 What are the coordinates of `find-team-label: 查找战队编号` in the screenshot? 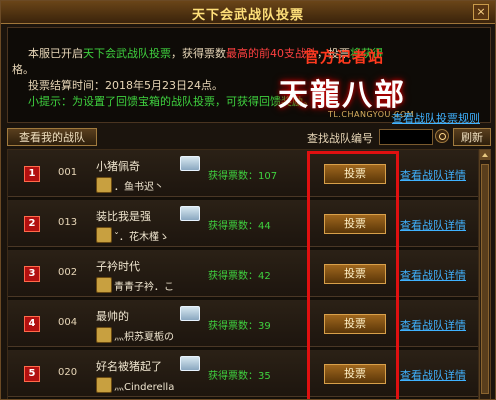 It's located at (340, 138).